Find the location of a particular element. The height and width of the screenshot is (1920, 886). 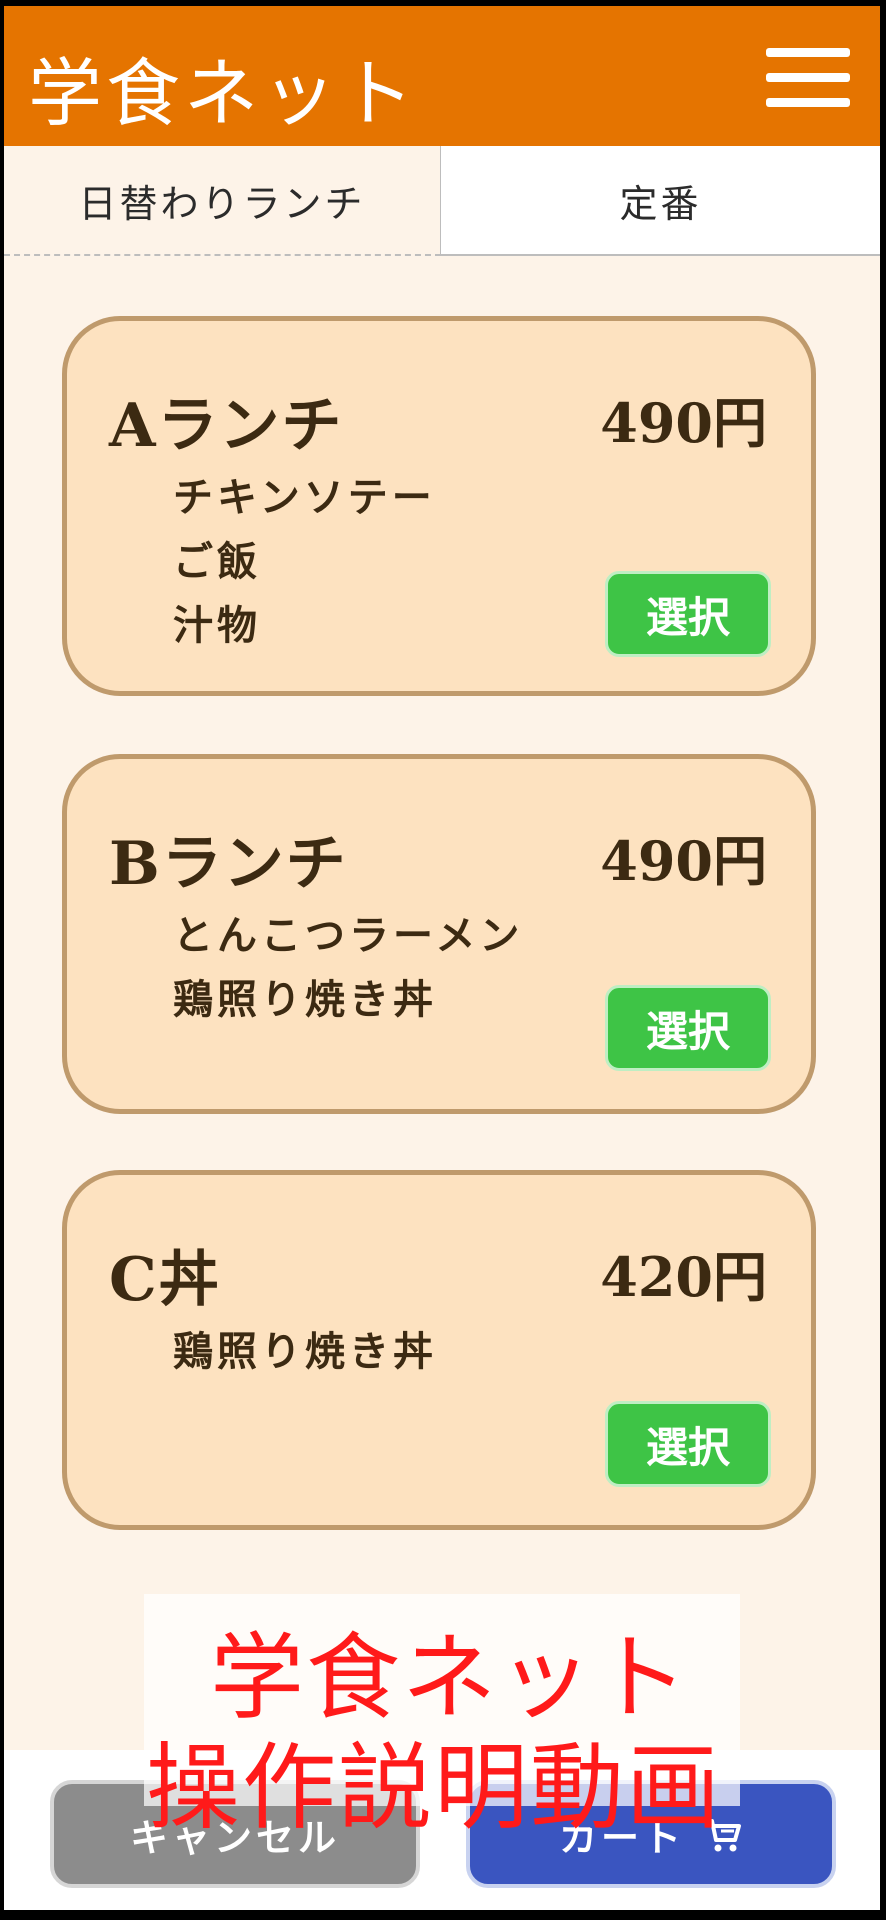

menu-card-price: 420円 is located at coordinates (683, 1277).